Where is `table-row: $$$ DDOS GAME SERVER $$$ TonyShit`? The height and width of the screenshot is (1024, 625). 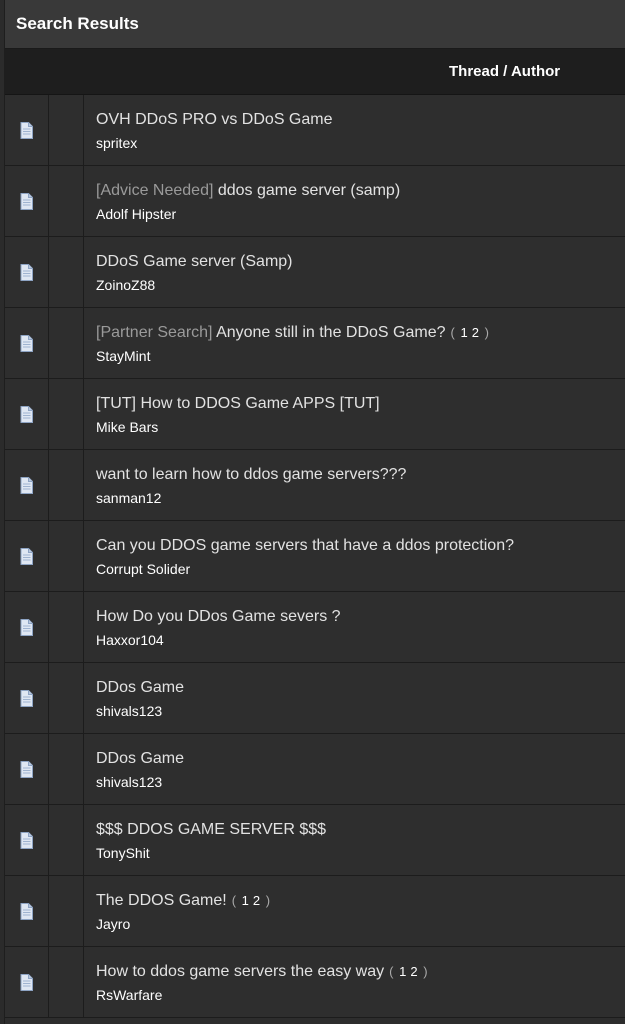 table-row: $$$ DDOS GAME SERVER $$$ TonyShit is located at coordinates (315, 840).